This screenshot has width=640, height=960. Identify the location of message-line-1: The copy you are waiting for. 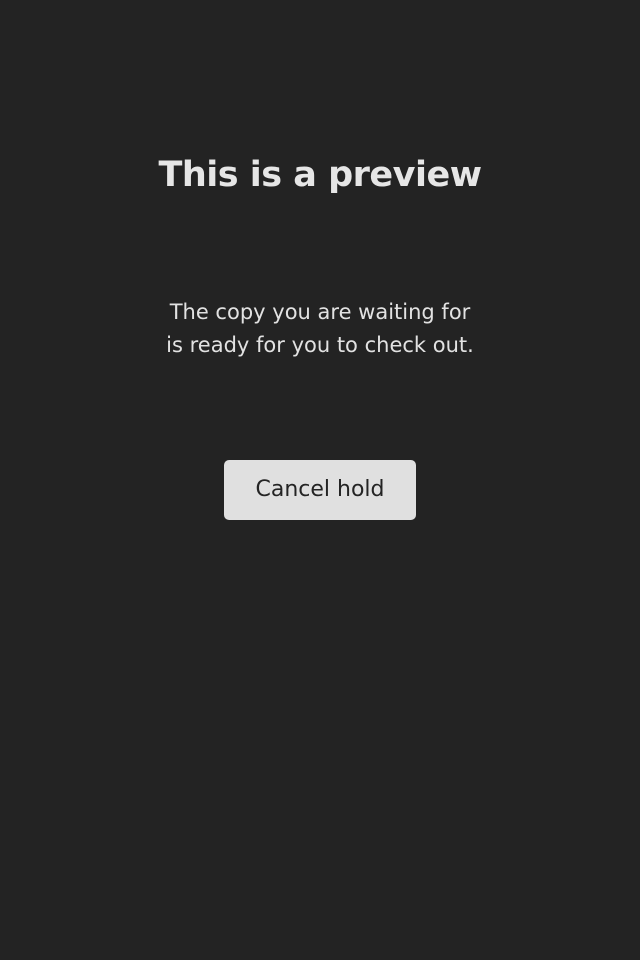
(320, 312).